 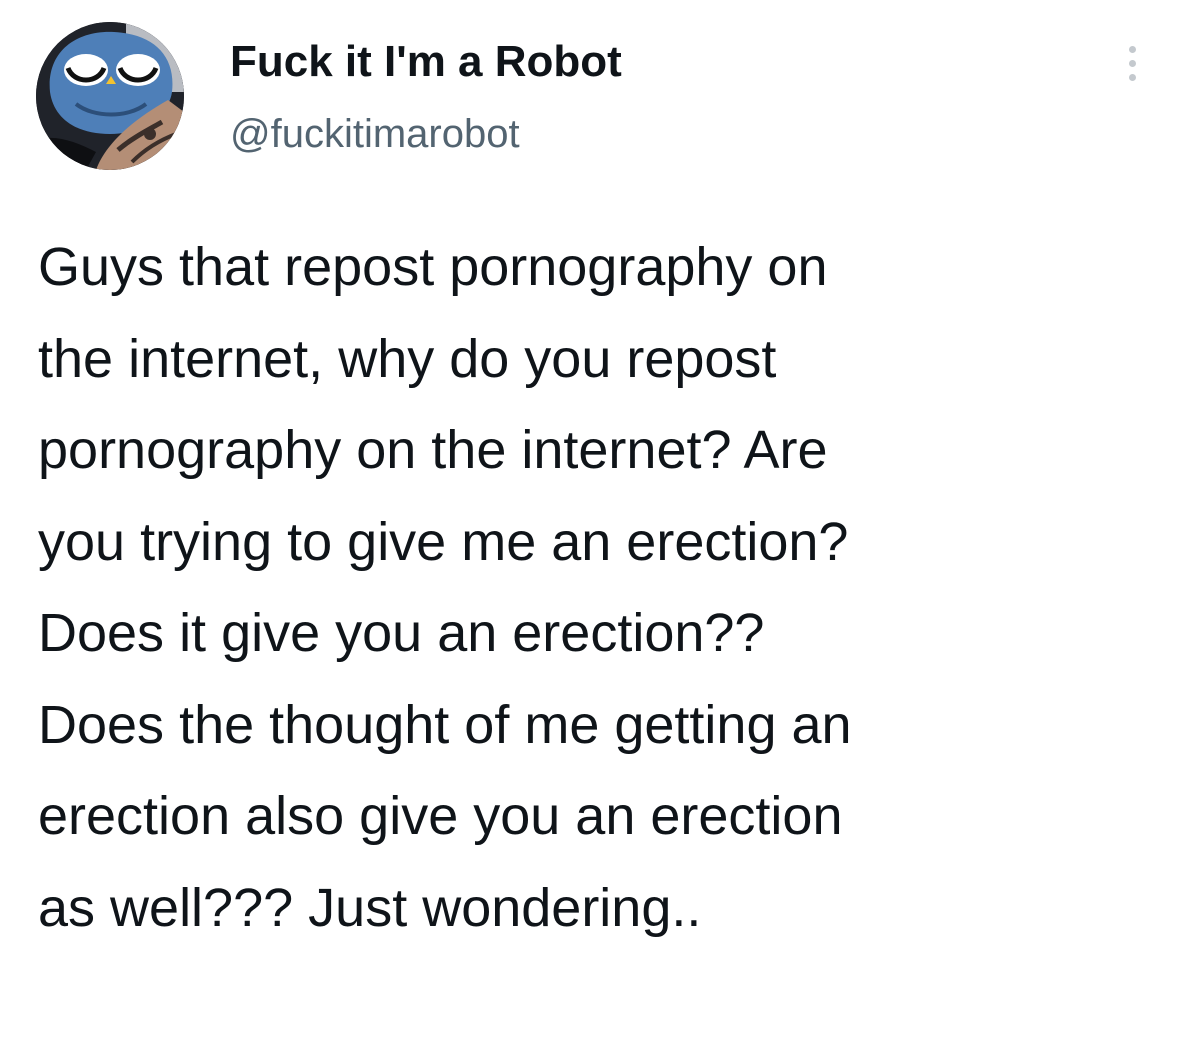 I want to click on robot-avatar-icon, so click(x=110, y=96).